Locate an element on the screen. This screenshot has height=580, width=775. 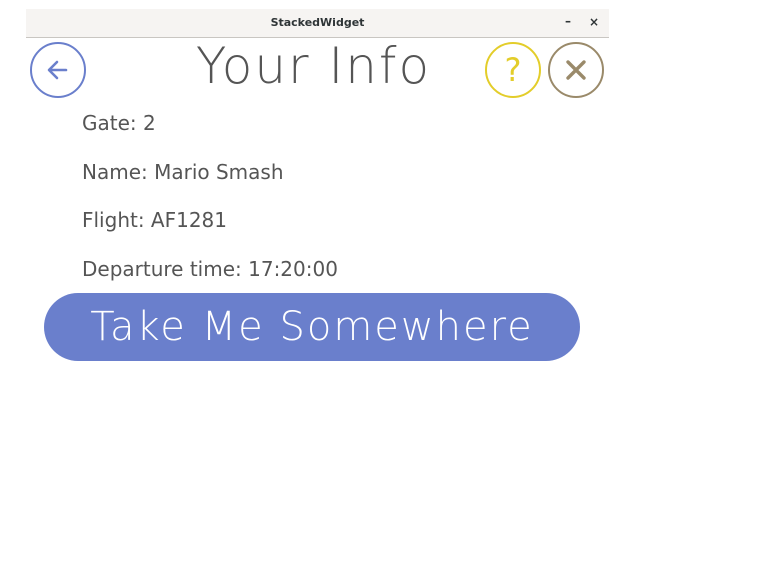
close-window-button: × is located at coordinates (594, 22).